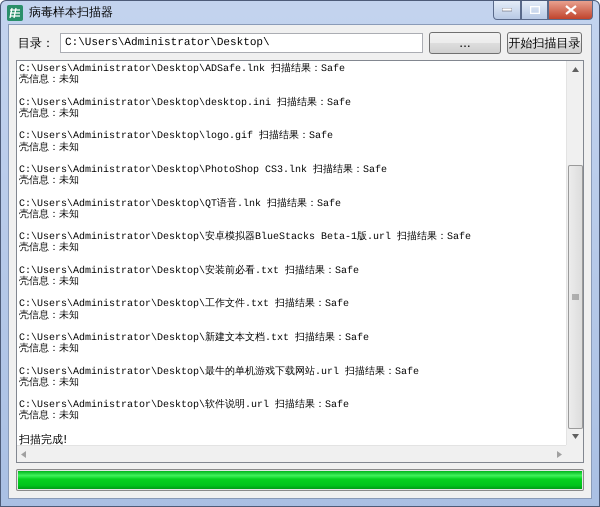 The width and height of the screenshot is (600, 507). I want to click on vertical-scrollbar, so click(574, 253).